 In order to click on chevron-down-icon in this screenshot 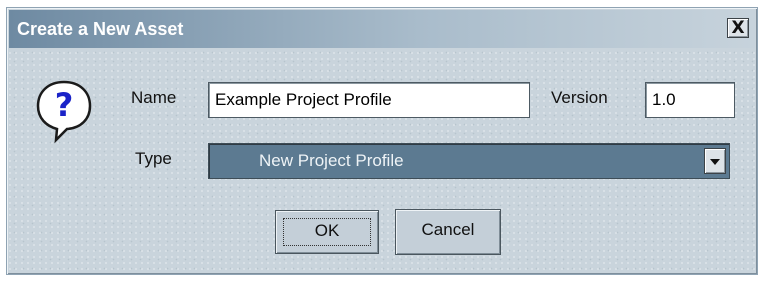, I will do `click(715, 161)`.